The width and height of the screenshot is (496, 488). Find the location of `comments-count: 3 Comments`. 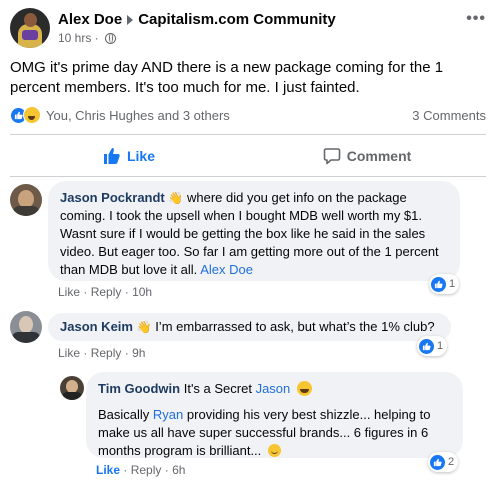

comments-count: 3 Comments is located at coordinates (449, 115).